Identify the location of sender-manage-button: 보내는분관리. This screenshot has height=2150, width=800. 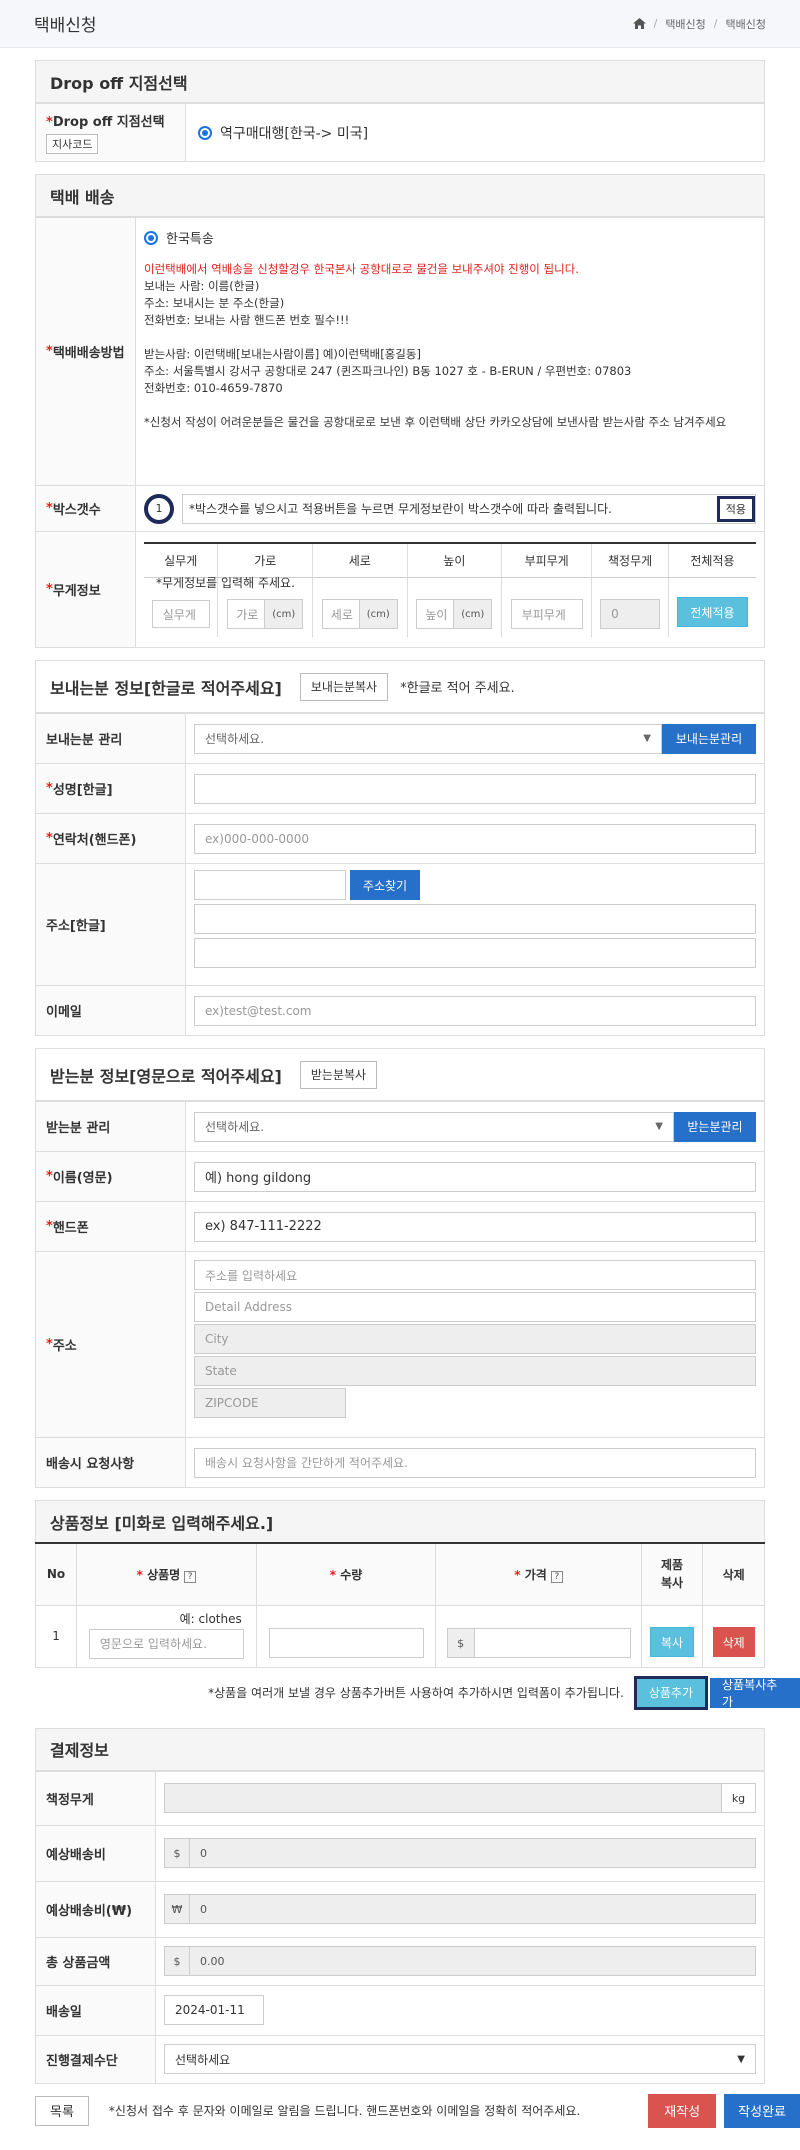
(709, 738).